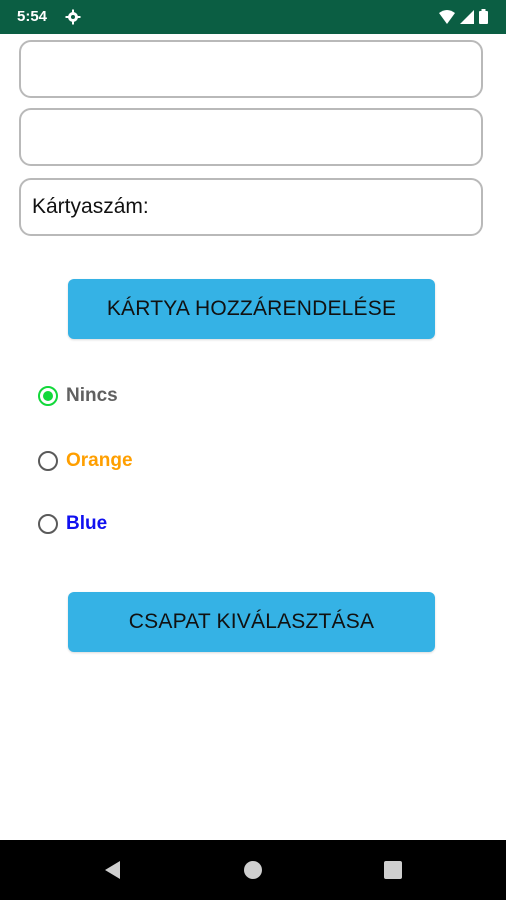 The height and width of the screenshot is (900, 506). What do you see at coordinates (92, 395) in the screenshot?
I see `radio-label: Nincs` at bounding box center [92, 395].